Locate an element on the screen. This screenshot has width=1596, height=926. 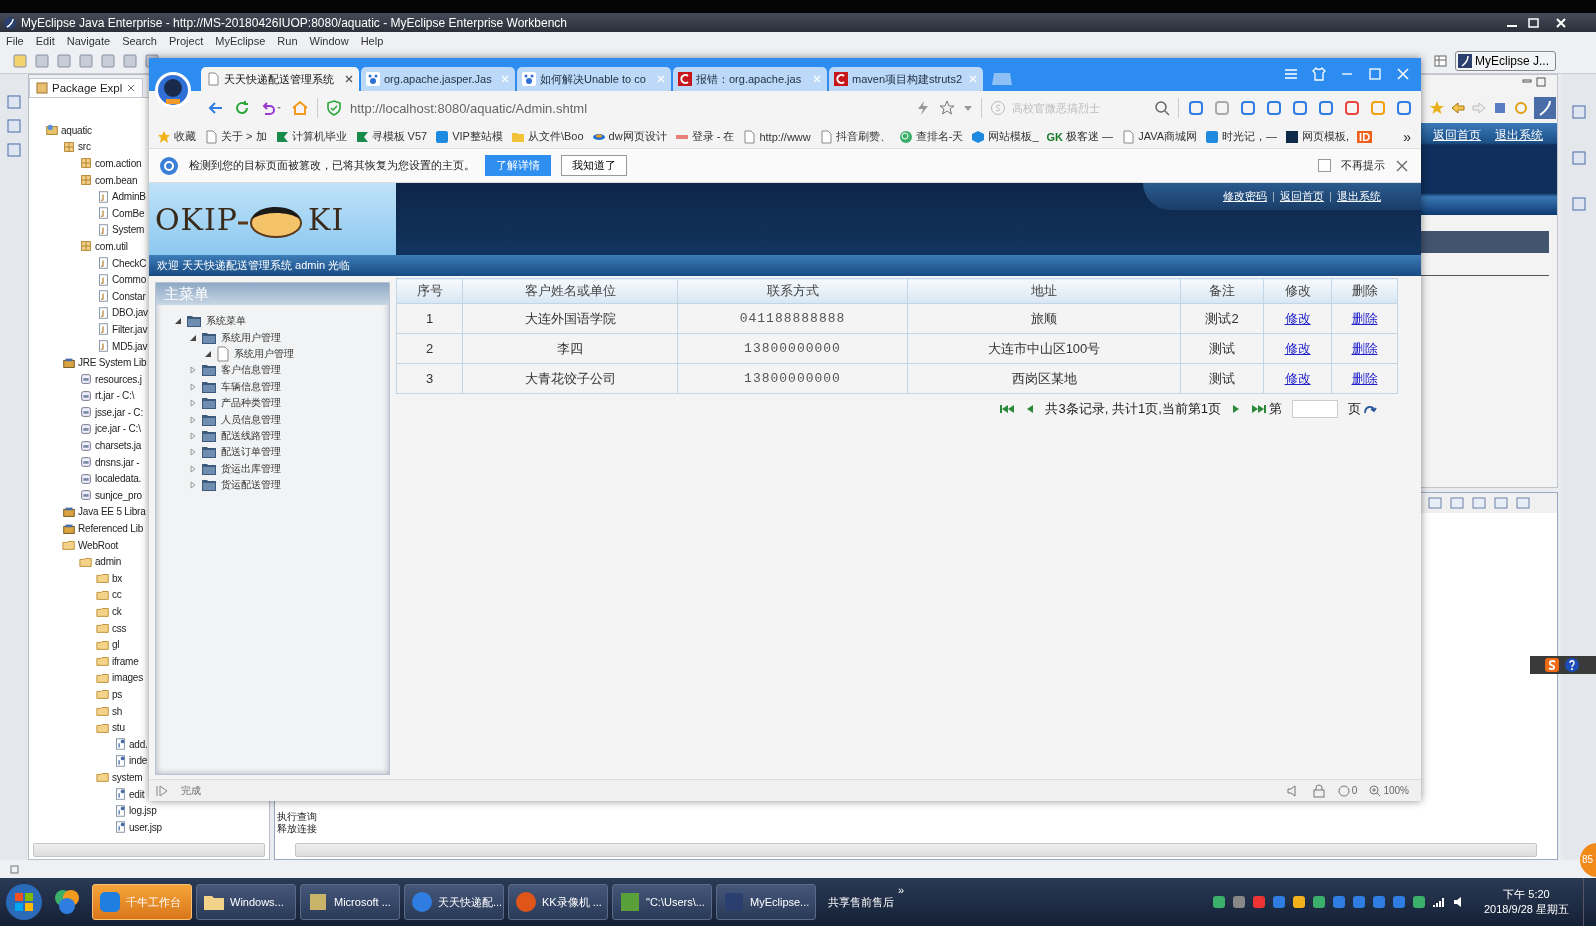
tree-item: MD5.jav is located at coordinates (130, 346).